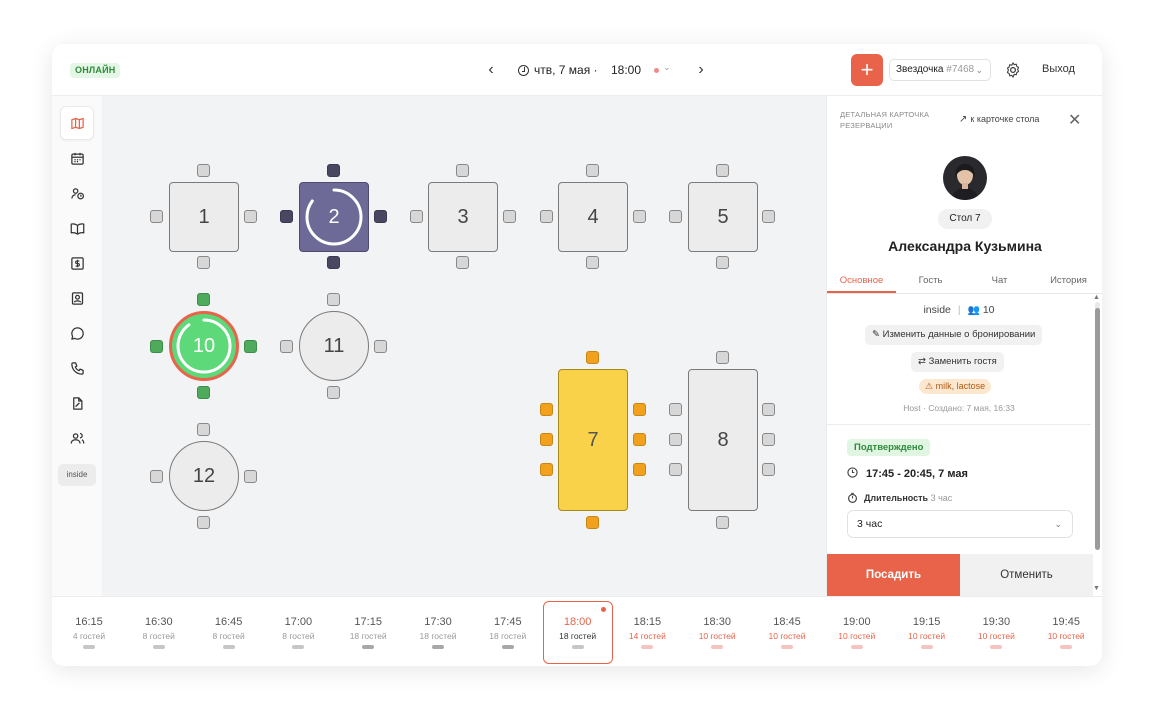 Image resolution: width=1154 pixels, height=710 pixels. Describe the element at coordinates (1013, 70) in the screenshot. I see `settings-gear-icon` at that location.